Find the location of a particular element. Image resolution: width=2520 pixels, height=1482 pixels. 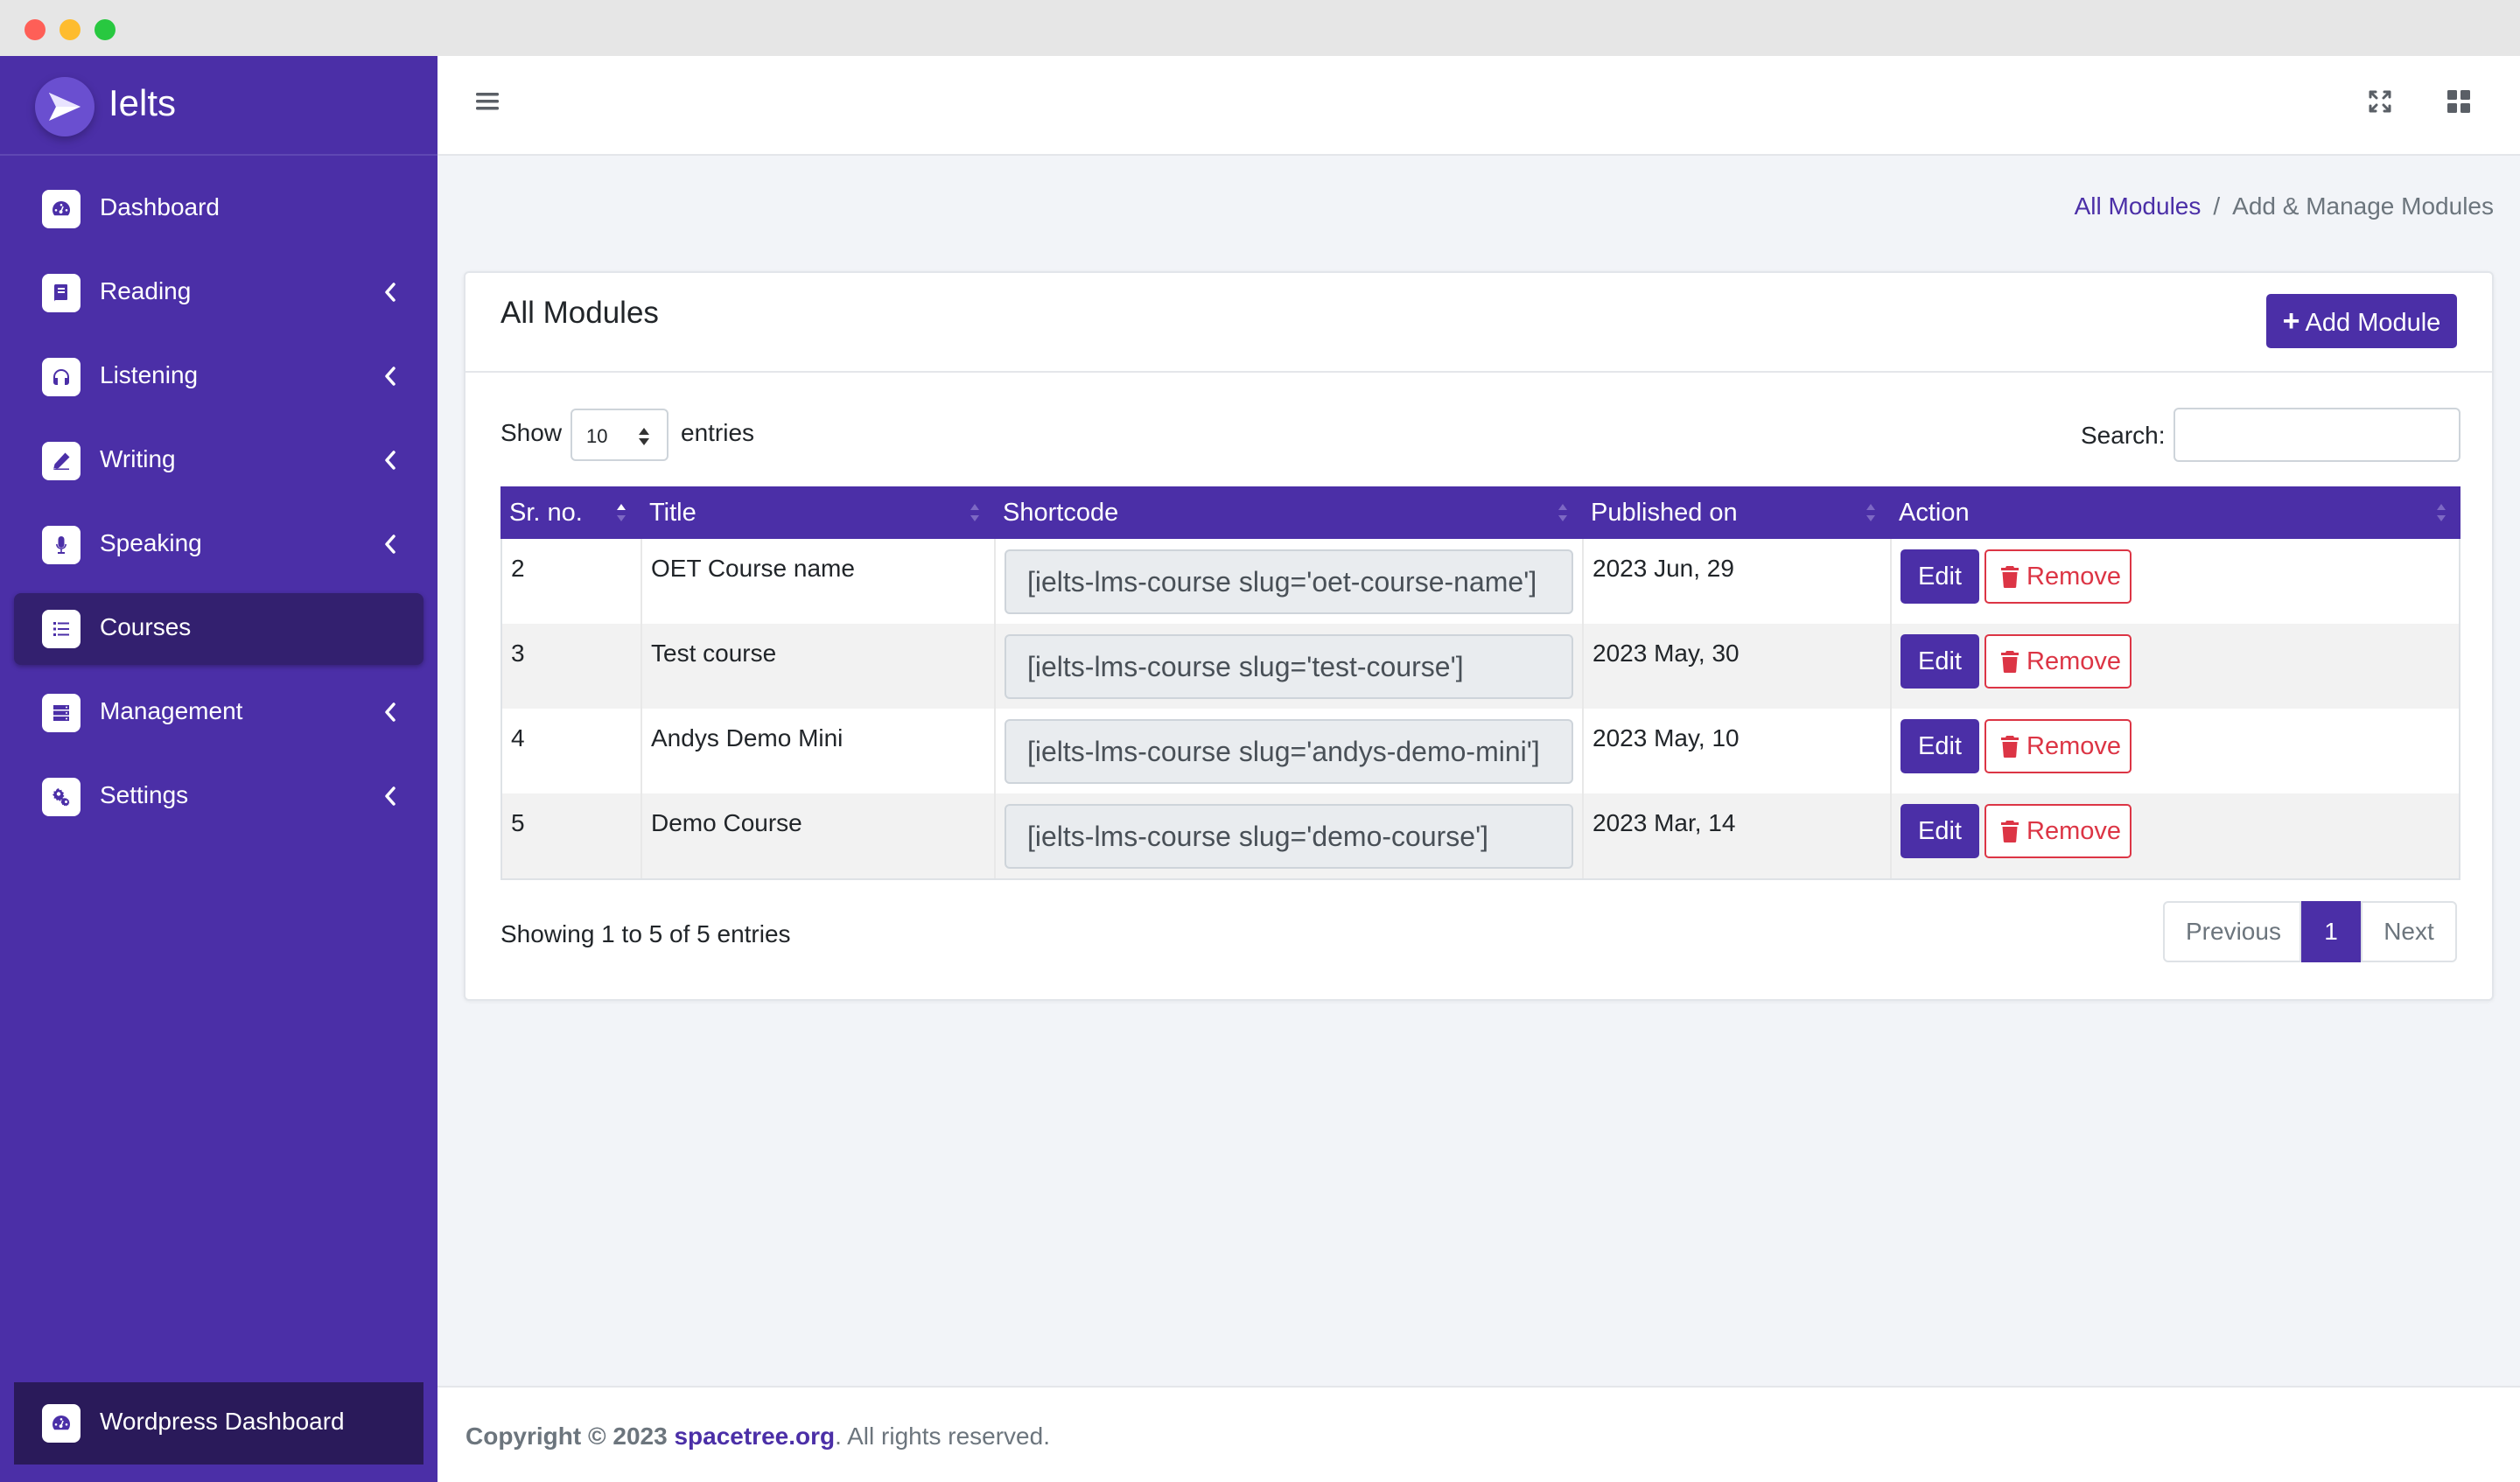

page-length-select: 10 is located at coordinates (619, 435).